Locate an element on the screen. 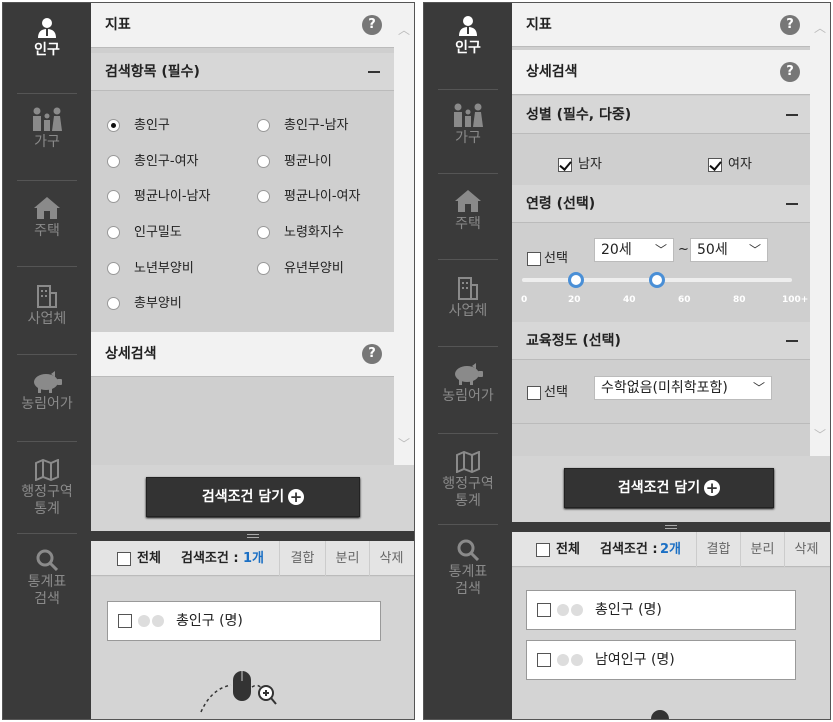  radio-total-population-male: 총인구-남자 is located at coordinates (303, 123).